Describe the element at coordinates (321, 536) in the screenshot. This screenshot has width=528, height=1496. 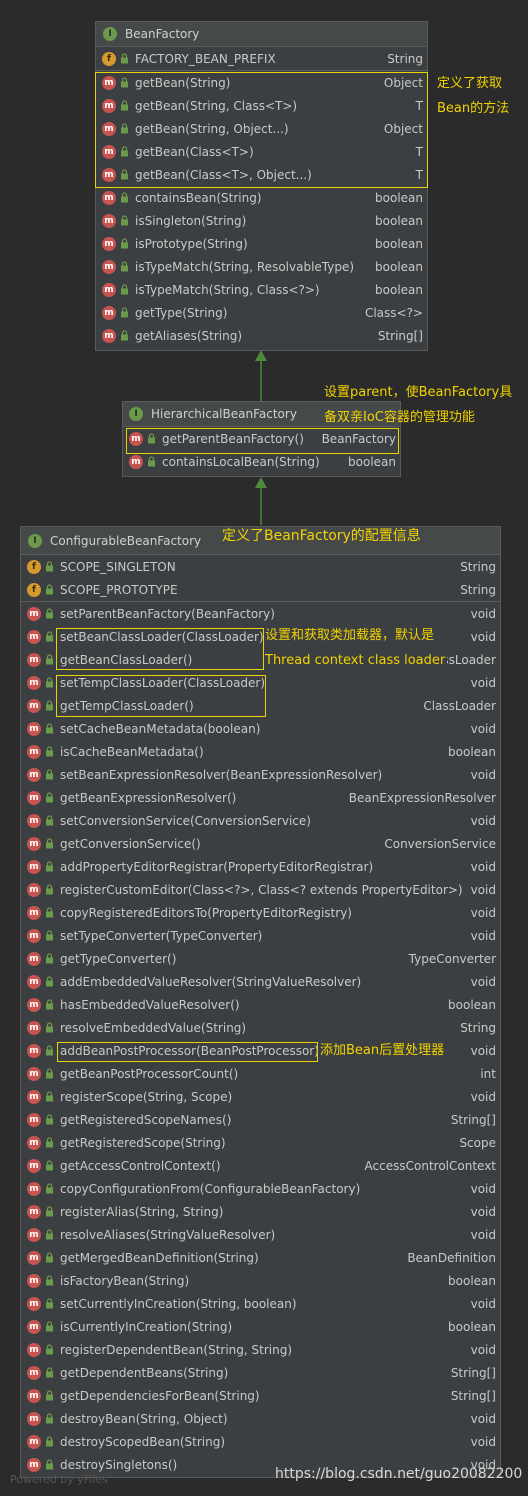
I see `annotation-config: 定义了BeanFactory的配置信息` at that location.